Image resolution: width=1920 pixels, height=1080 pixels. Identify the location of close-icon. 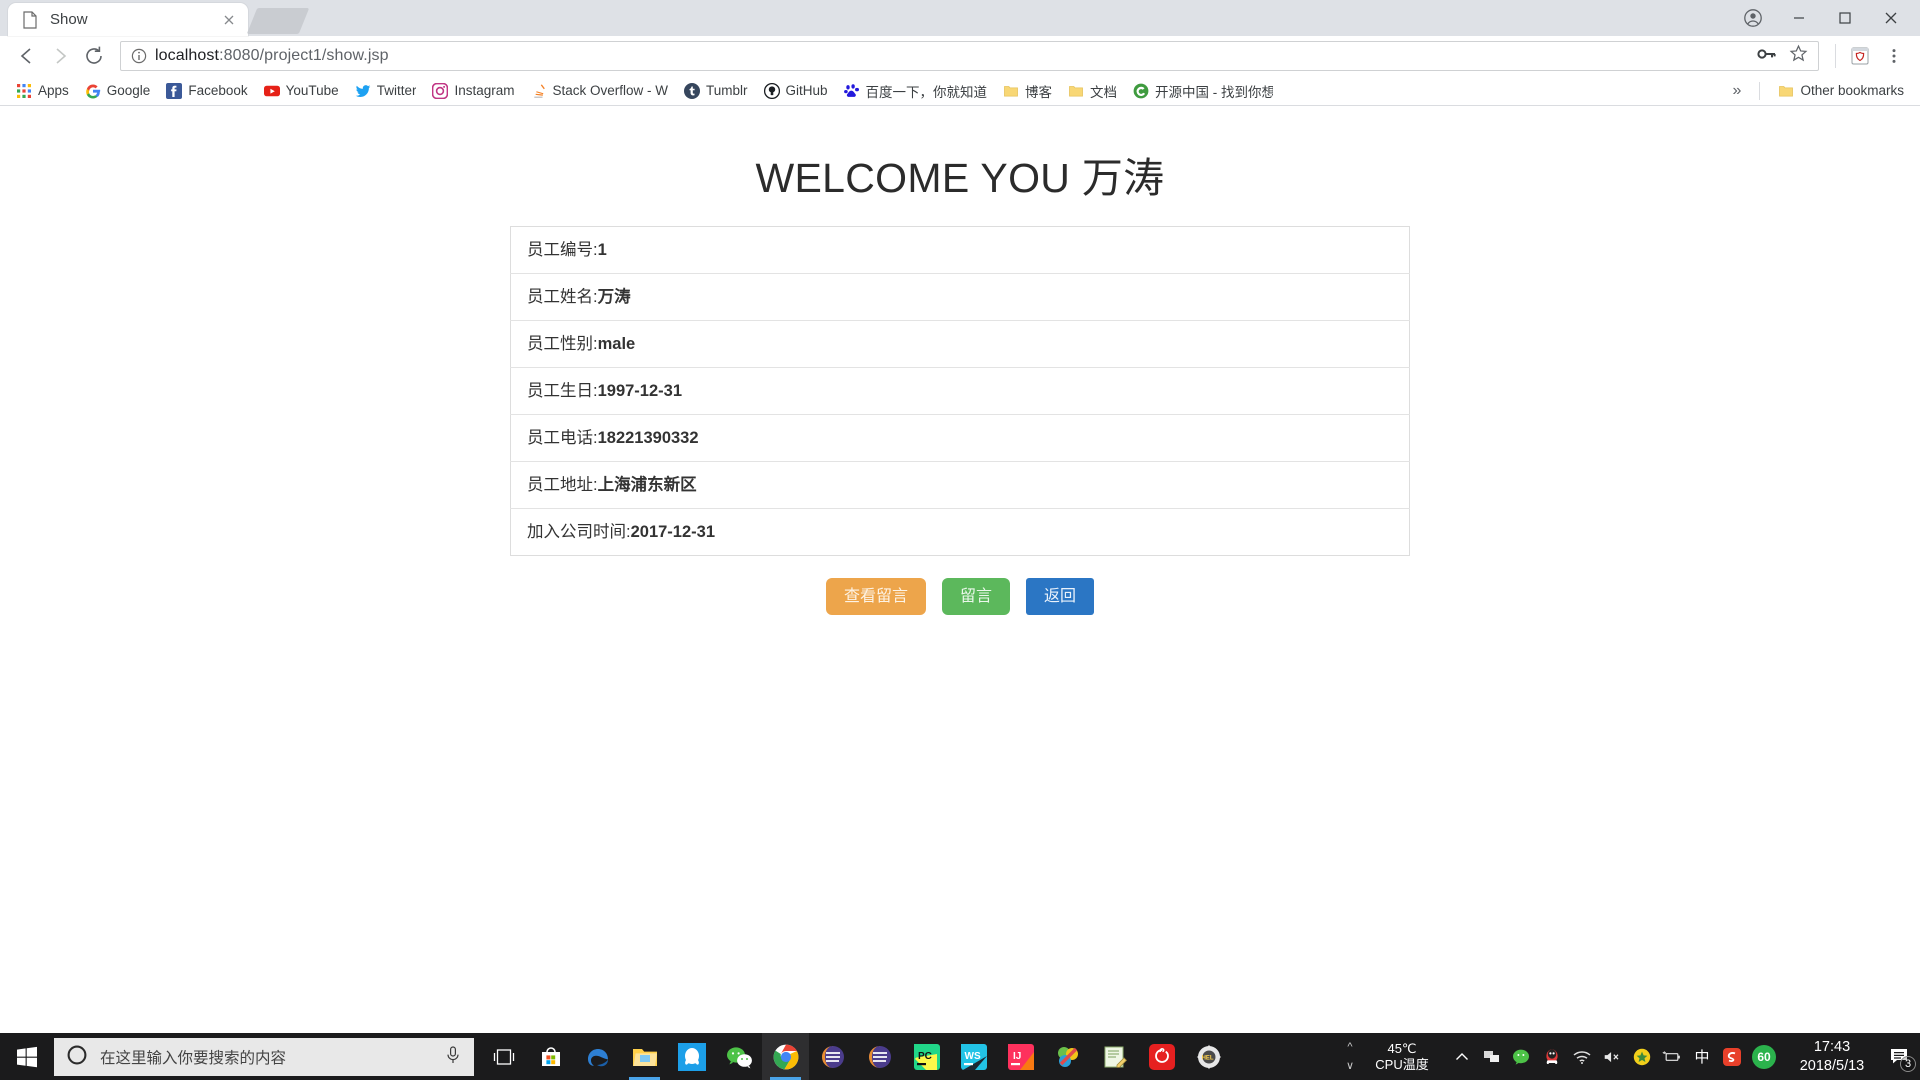
(229, 20).